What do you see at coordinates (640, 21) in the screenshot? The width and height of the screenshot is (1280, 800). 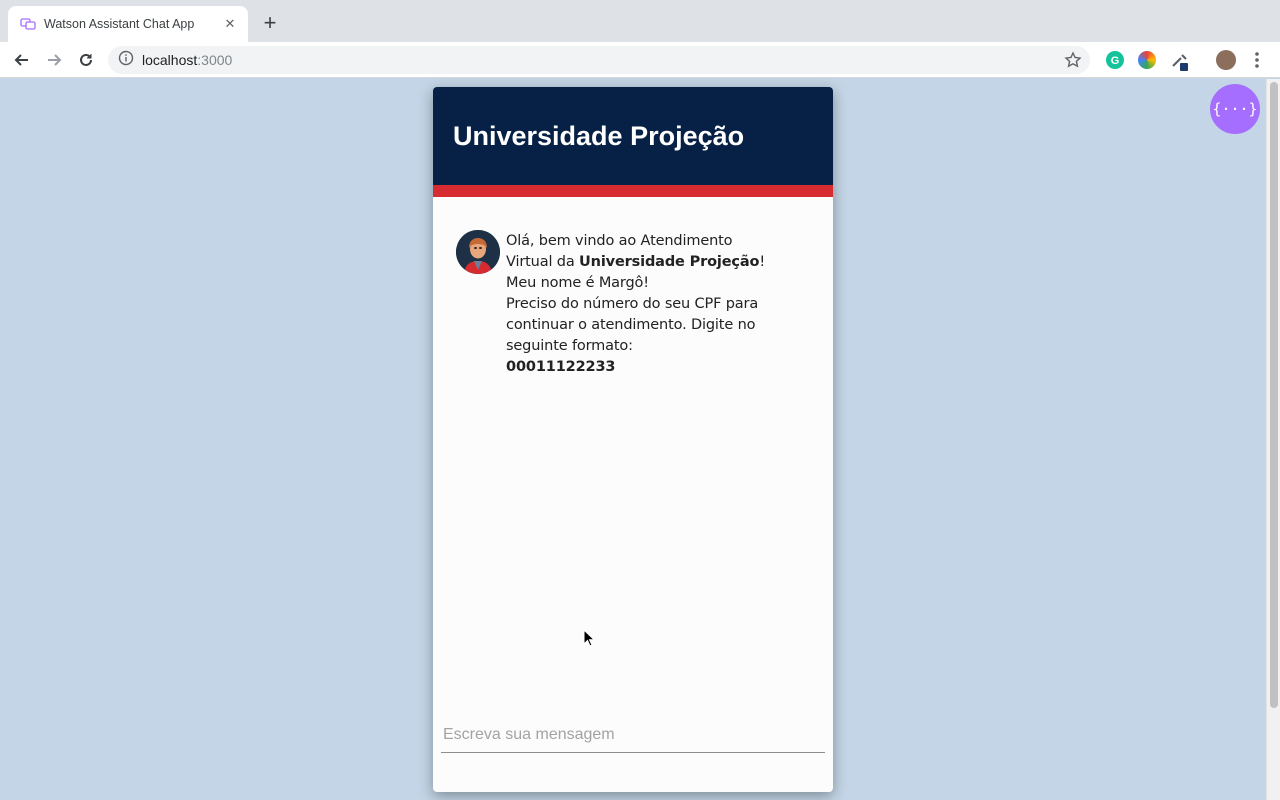 I see `browser-tabstrip: Watson Assistant Chat App ✕ +` at bounding box center [640, 21].